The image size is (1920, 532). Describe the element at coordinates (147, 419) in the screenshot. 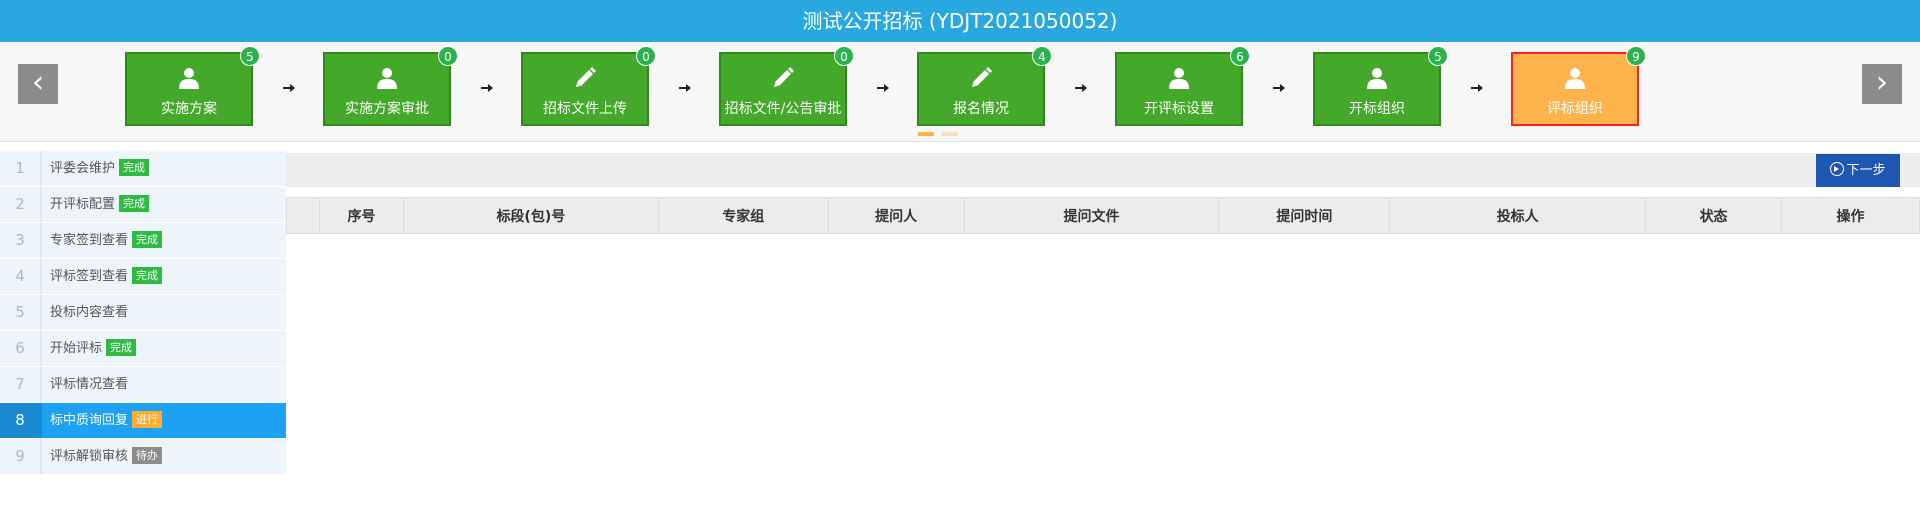

I see `status-badge: 进行` at that location.